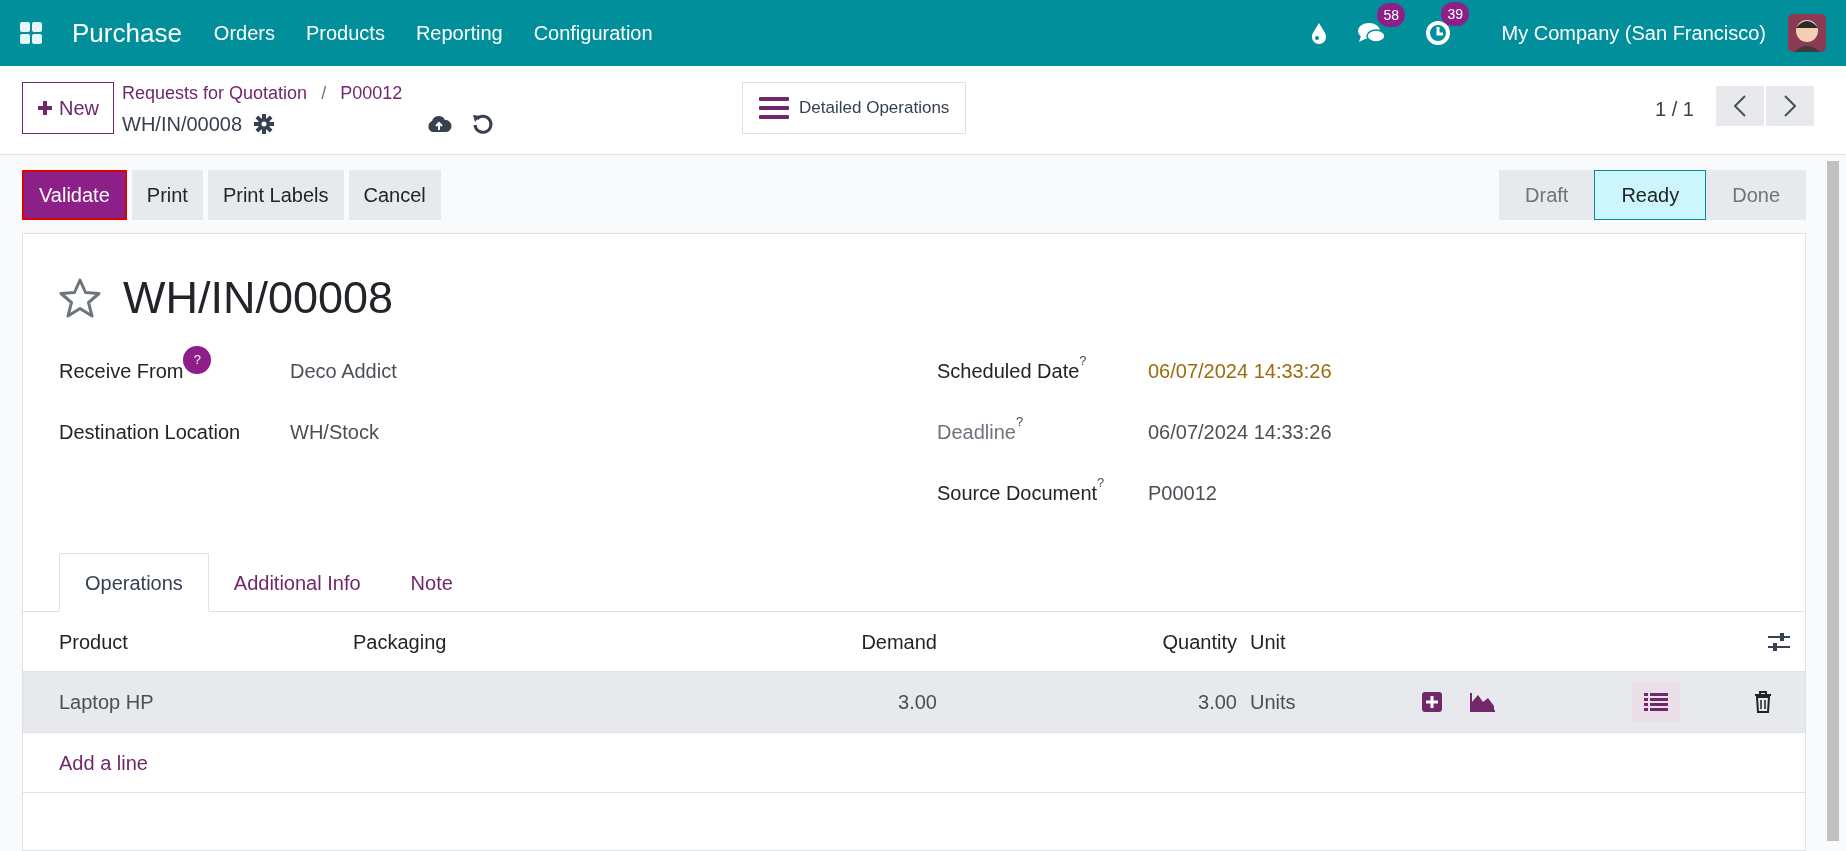  What do you see at coordinates (334, 431) in the screenshot?
I see `field-value: WH/Stock` at bounding box center [334, 431].